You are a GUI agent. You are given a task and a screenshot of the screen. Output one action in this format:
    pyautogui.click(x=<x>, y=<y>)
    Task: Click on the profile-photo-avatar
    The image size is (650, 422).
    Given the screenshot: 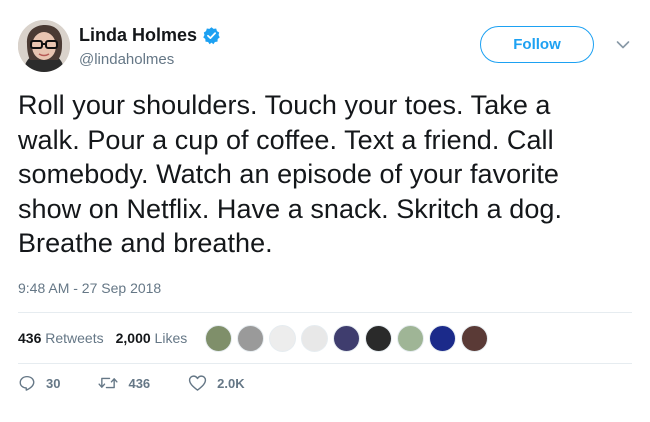 What is the action you would take?
    pyautogui.click(x=44, y=46)
    